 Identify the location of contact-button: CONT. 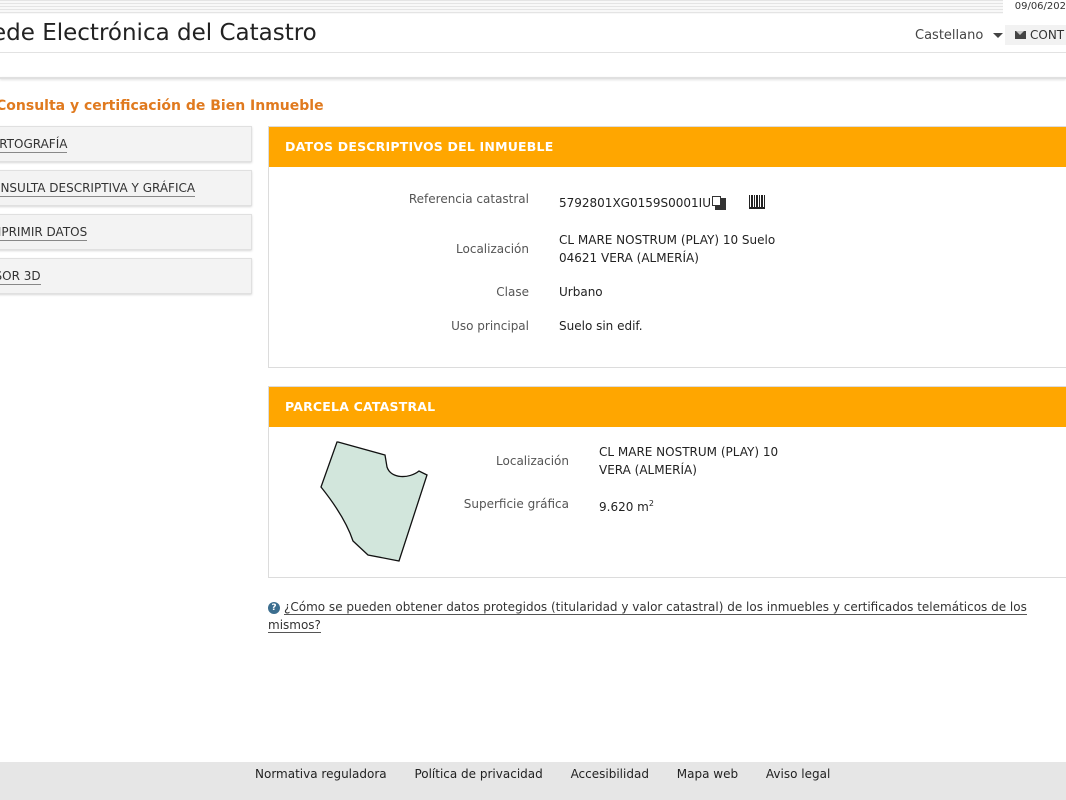
(1035, 35).